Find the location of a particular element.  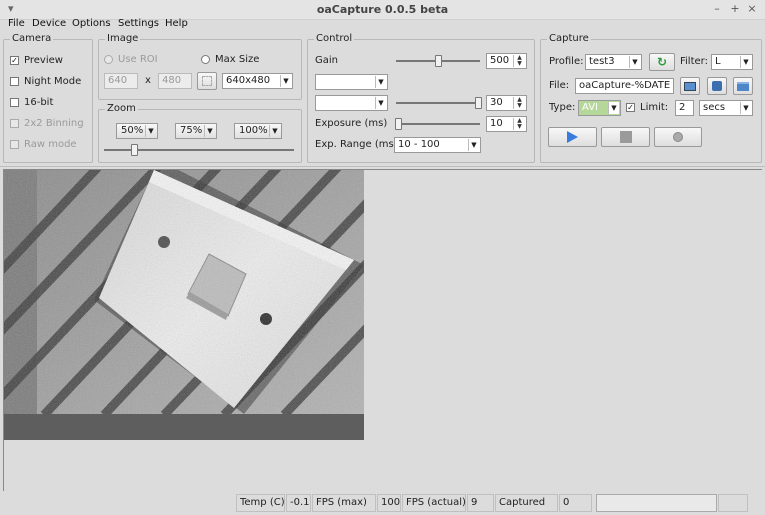

database-icon is located at coordinates (717, 86).